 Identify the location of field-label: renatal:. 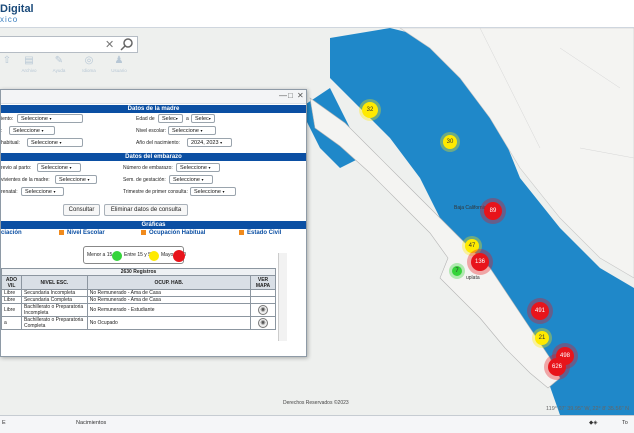
(9, 192).